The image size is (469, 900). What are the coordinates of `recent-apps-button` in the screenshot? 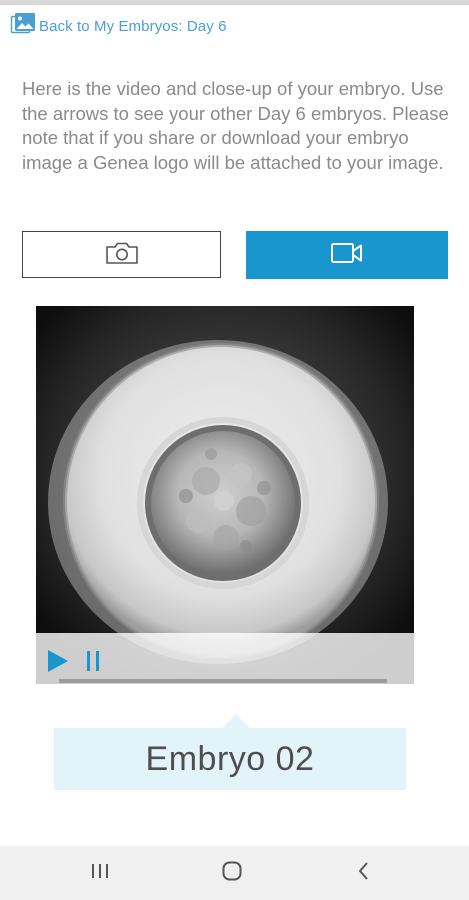 It's located at (100, 873).